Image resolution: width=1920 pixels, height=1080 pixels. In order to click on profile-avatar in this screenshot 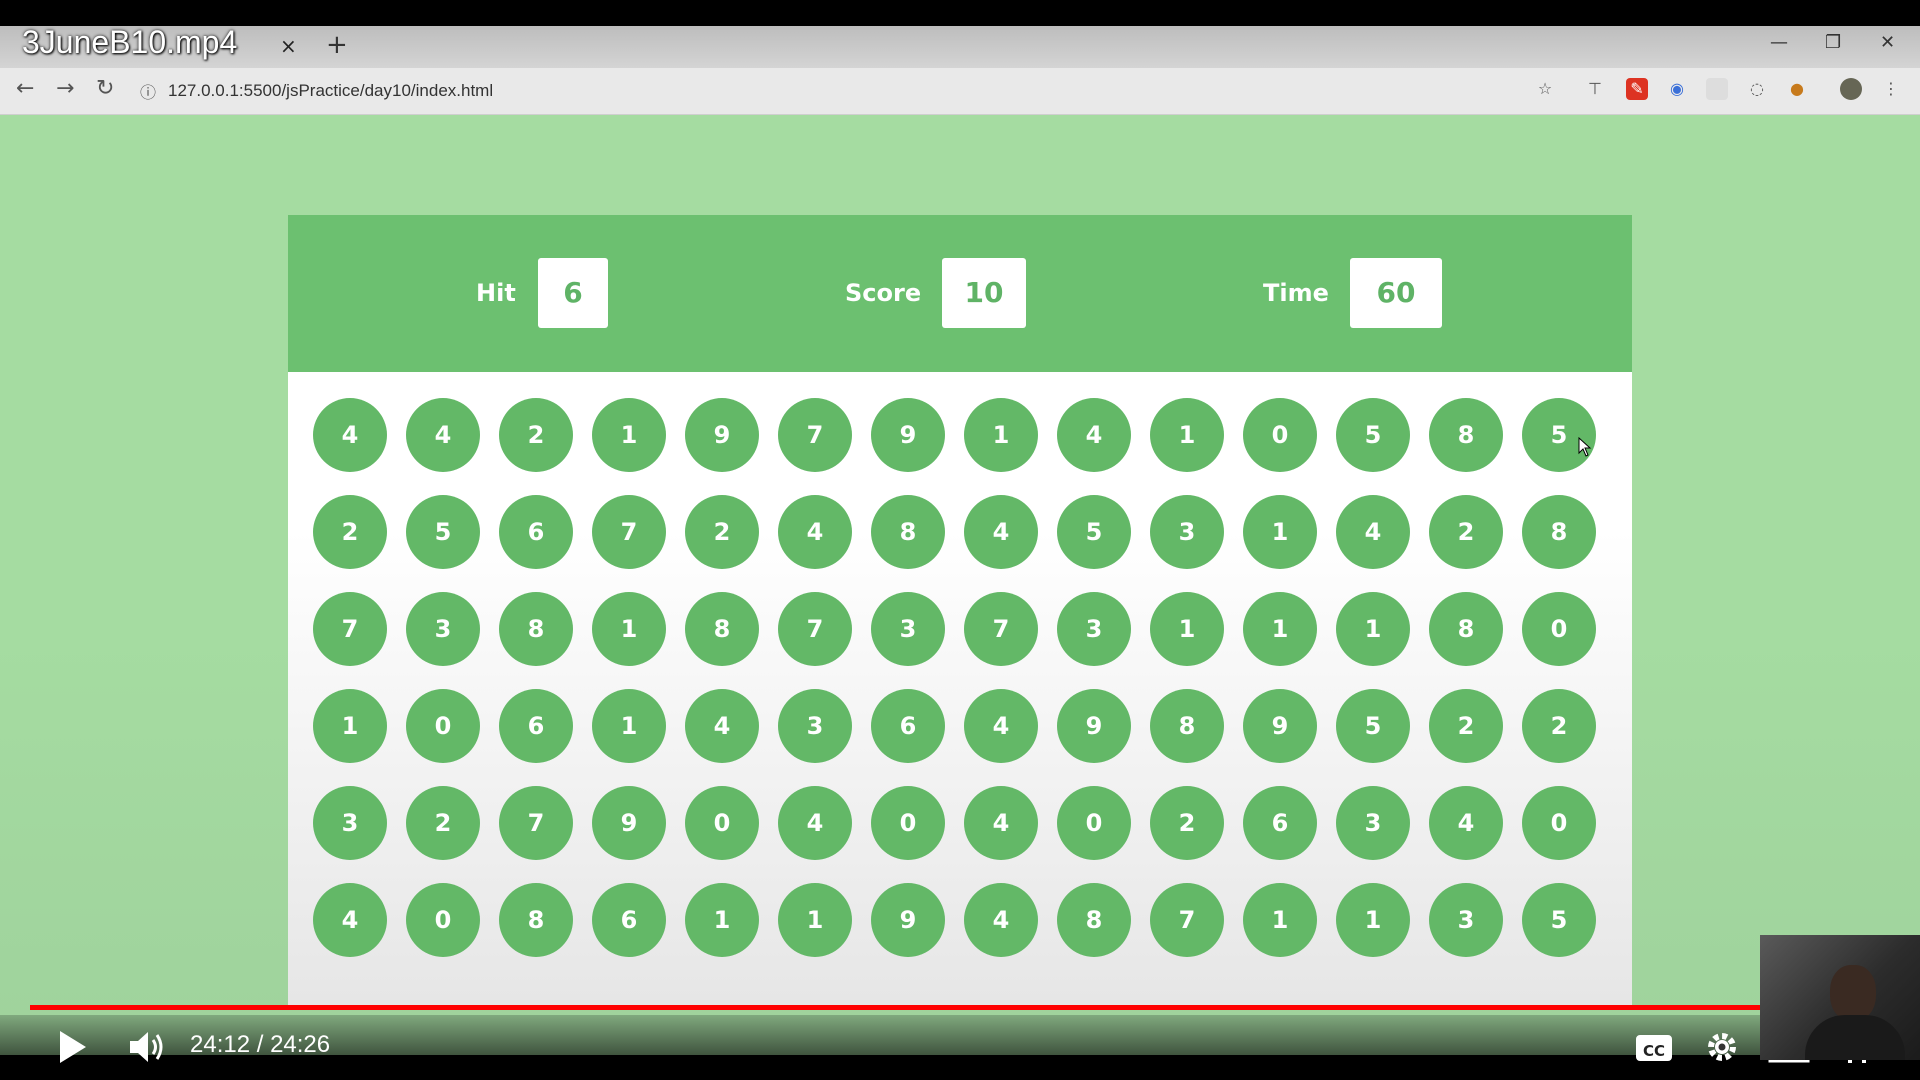, I will do `click(1851, 89)`.